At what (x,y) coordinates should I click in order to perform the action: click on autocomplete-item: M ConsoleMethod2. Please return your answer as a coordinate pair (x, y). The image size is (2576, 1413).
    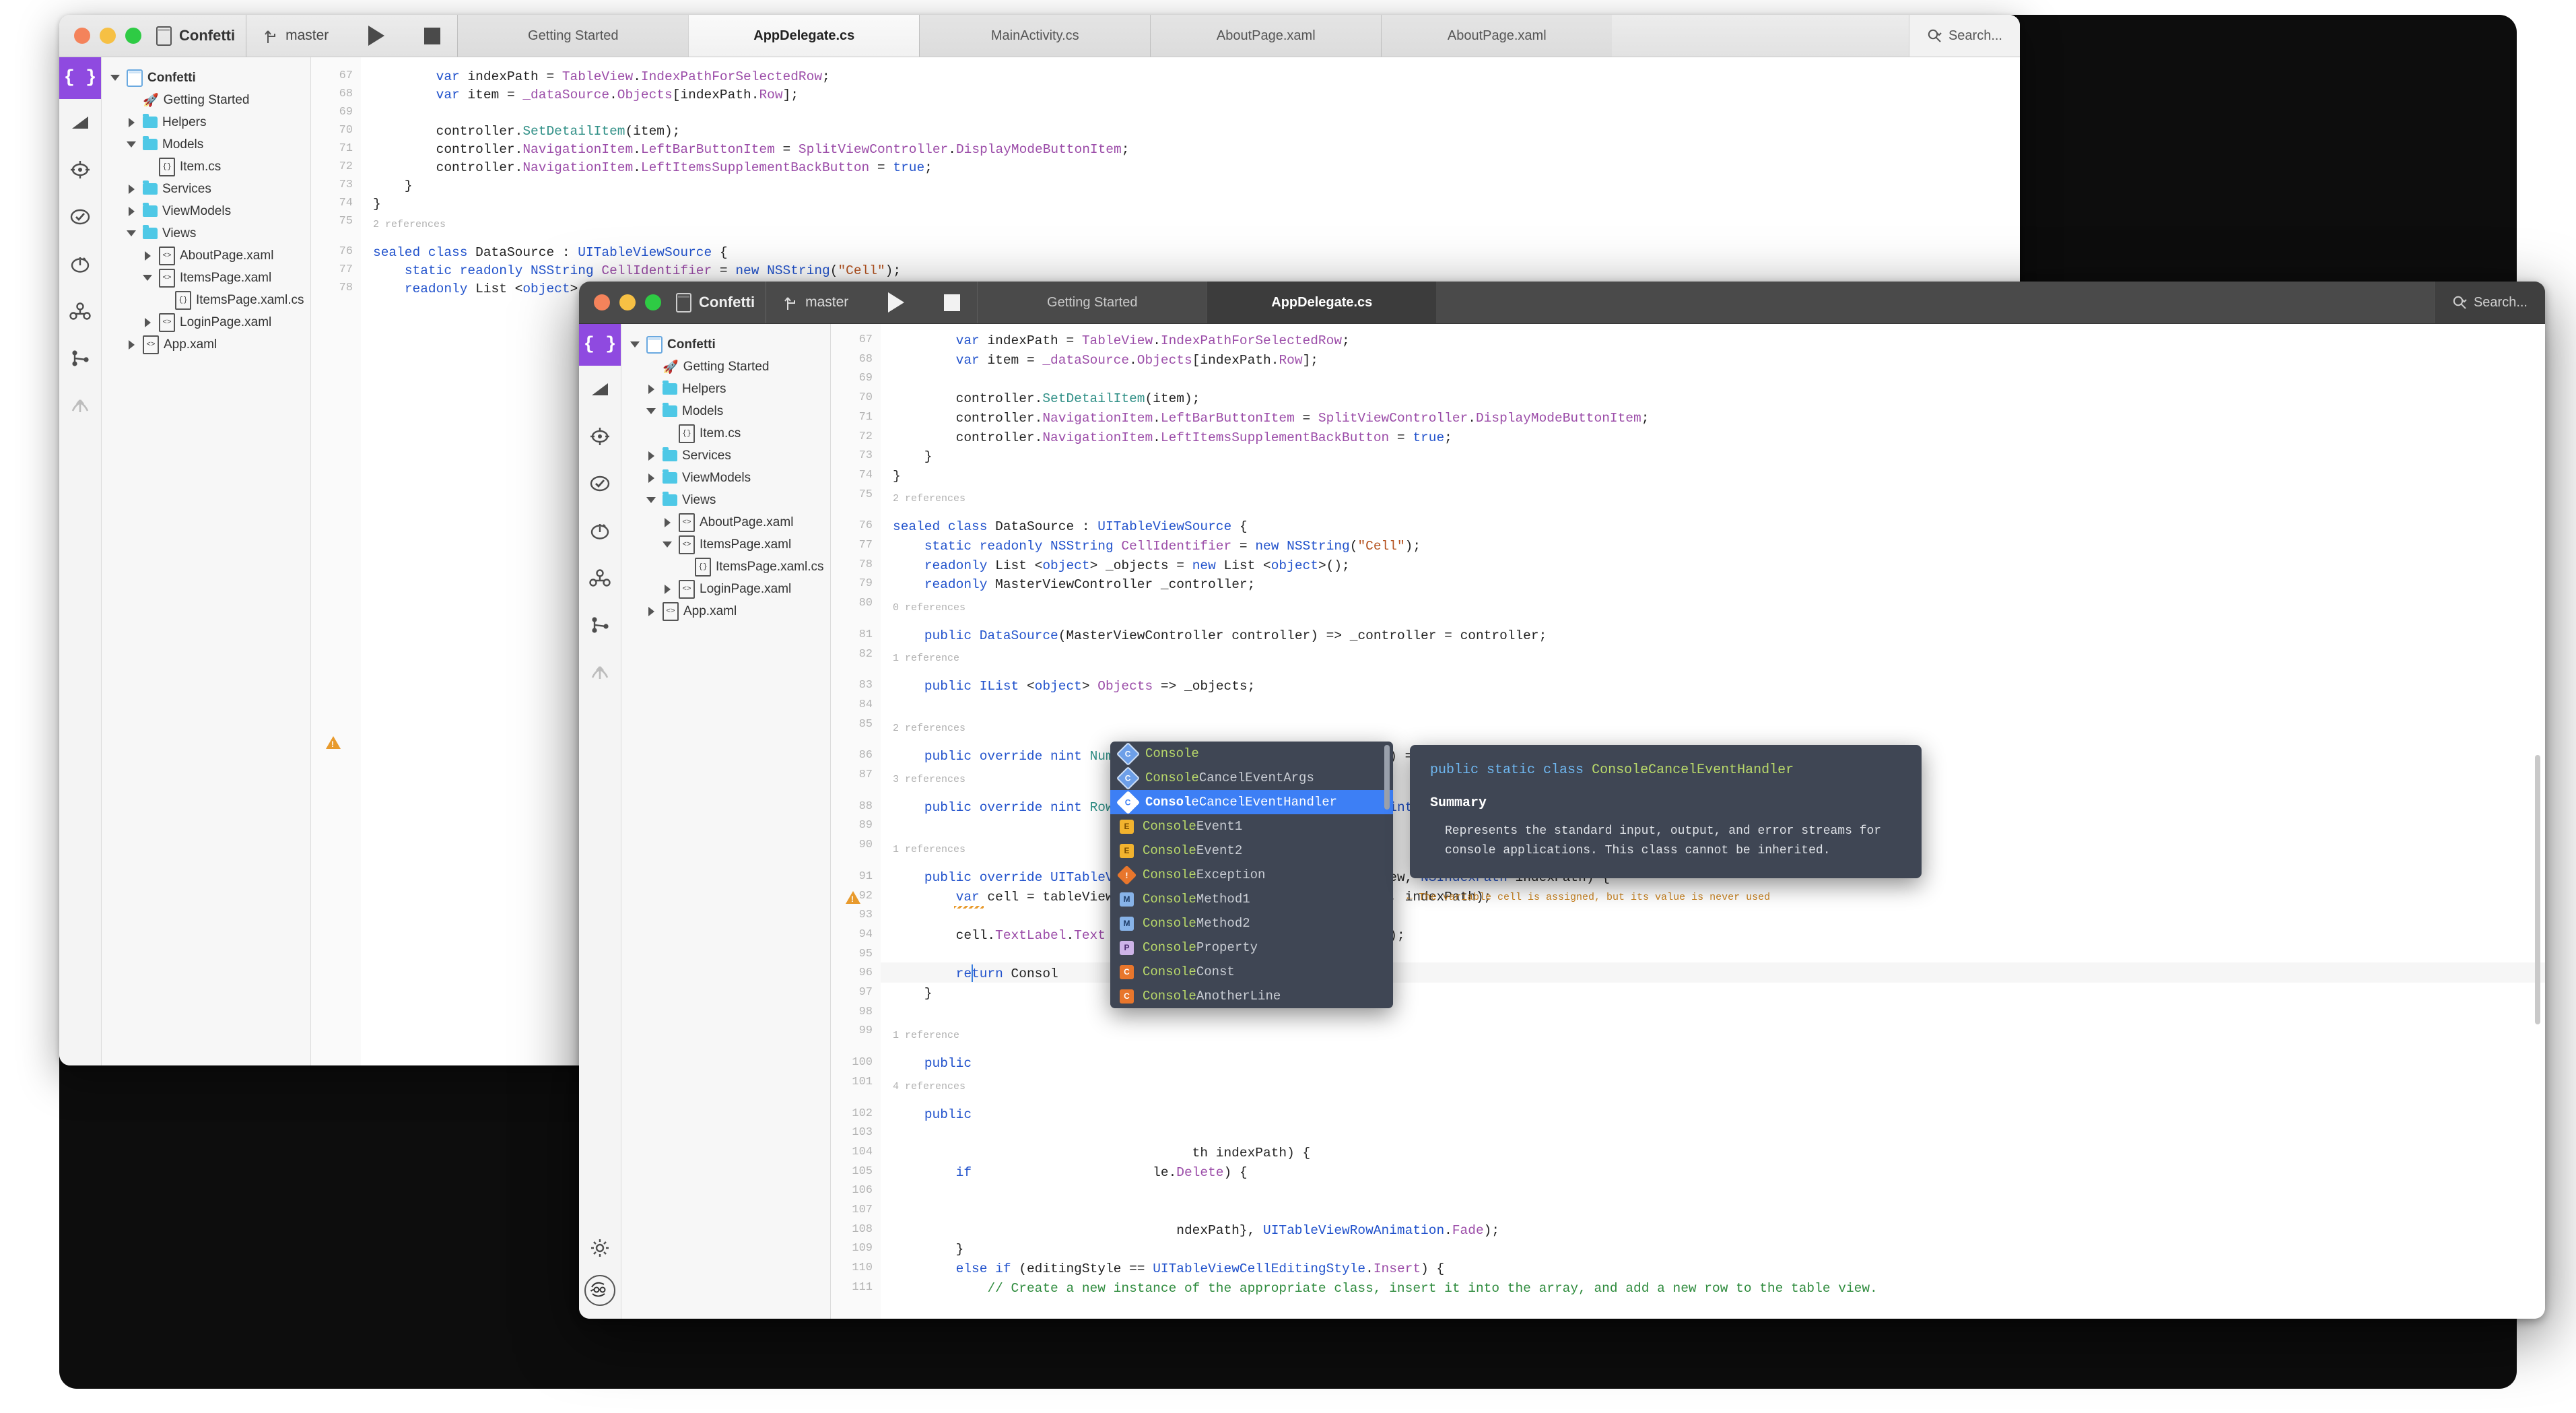
    Looking at the image, I should click on (1251, 923).